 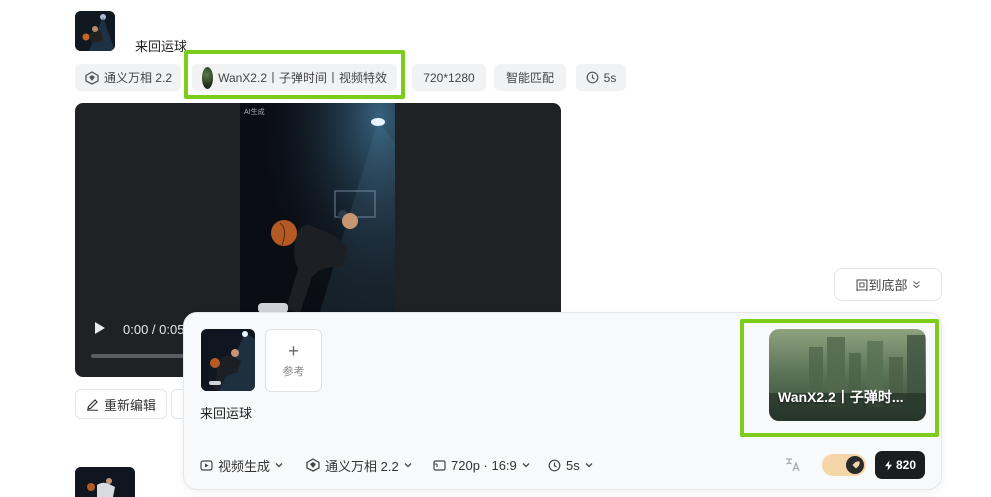 What do you see at coordinates (100, 328) in the screenshot?
I see `play-icon` at bounding box center [100, 328].